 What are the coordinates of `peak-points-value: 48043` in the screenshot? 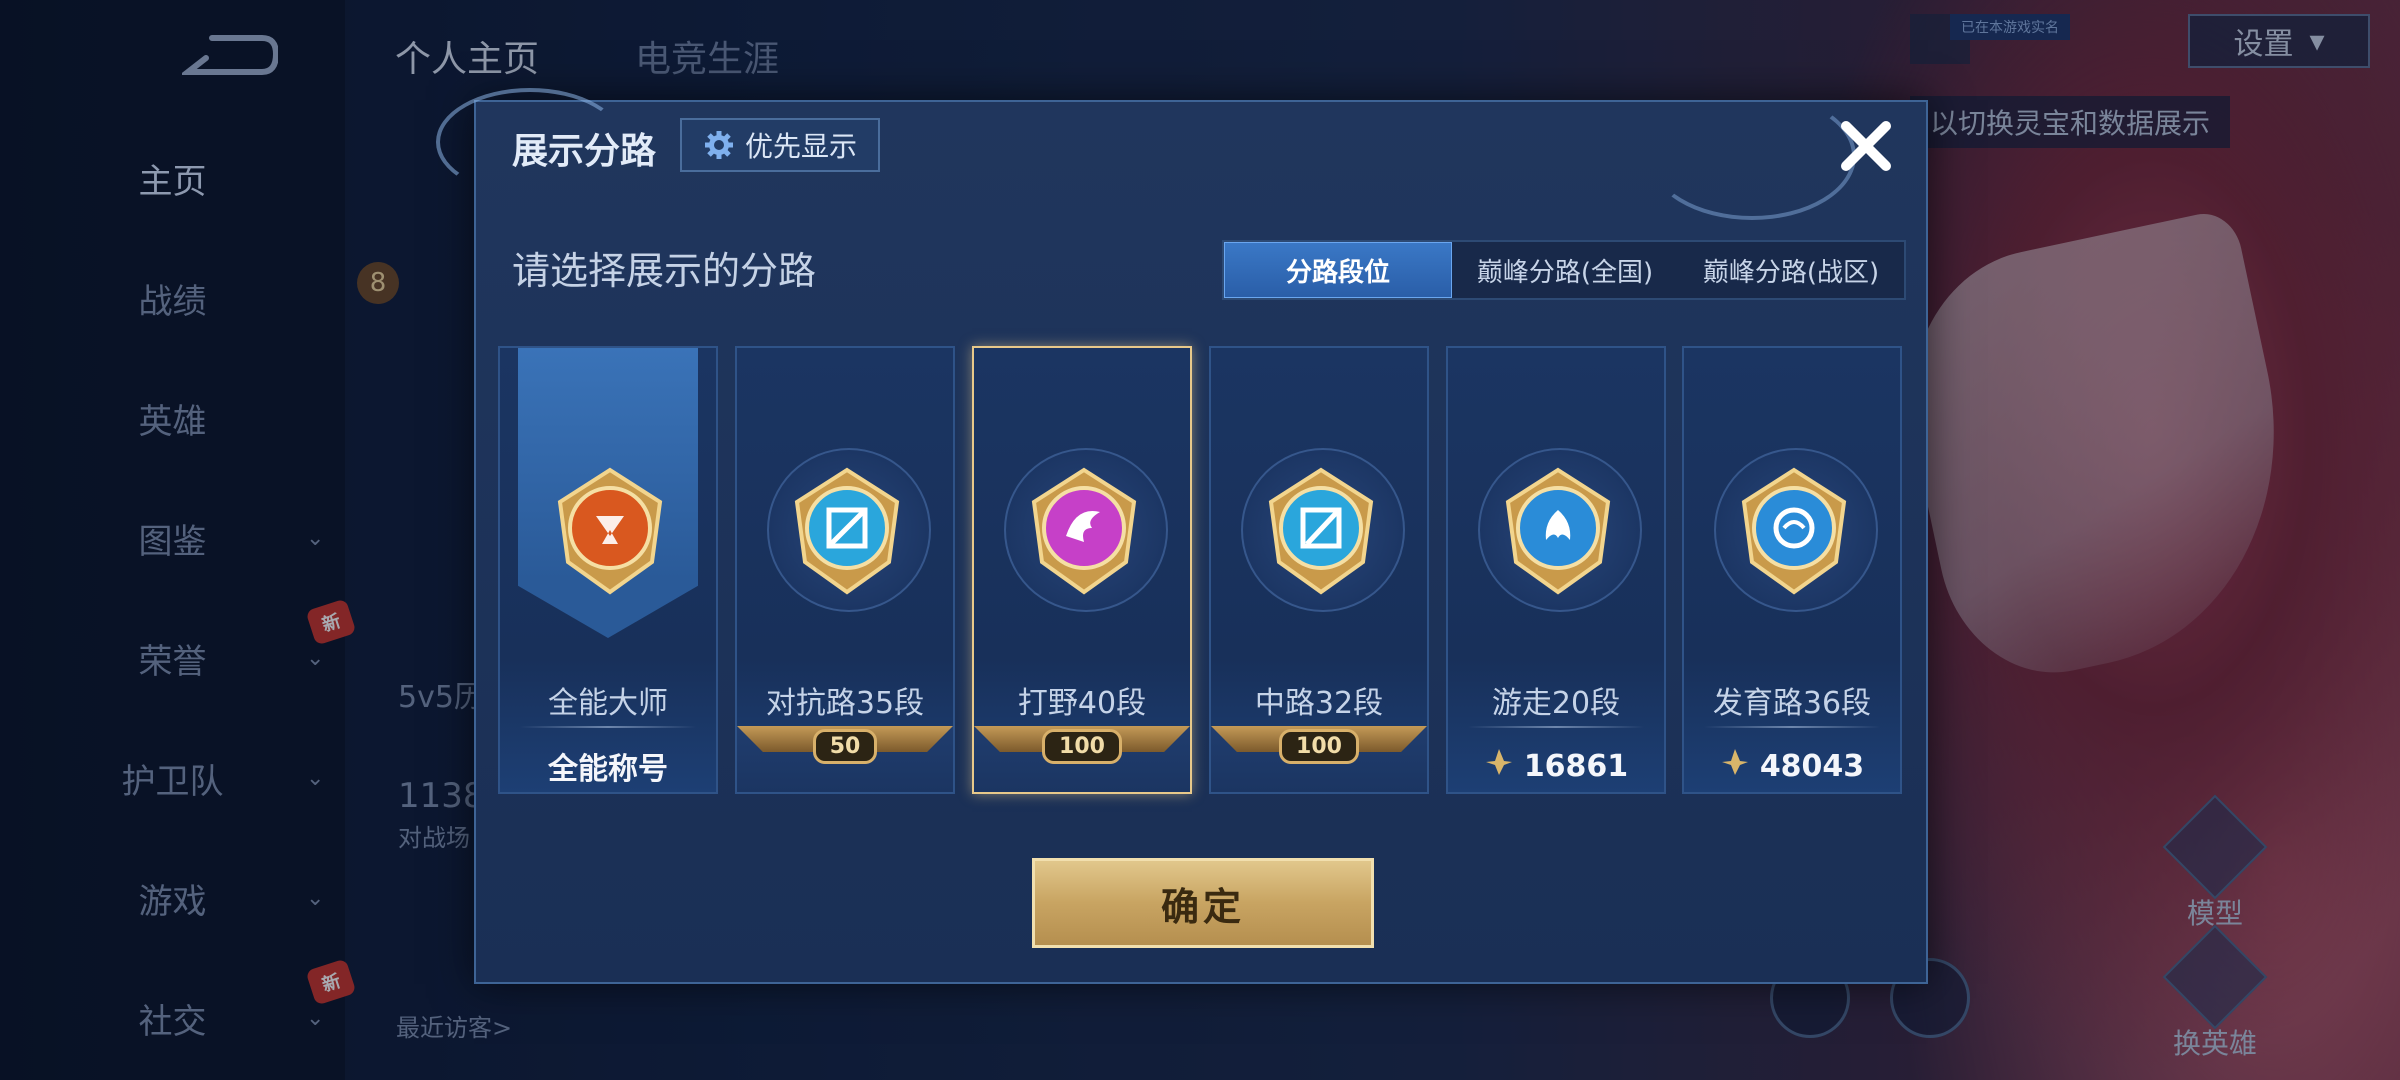 It's located at (1812, 766).